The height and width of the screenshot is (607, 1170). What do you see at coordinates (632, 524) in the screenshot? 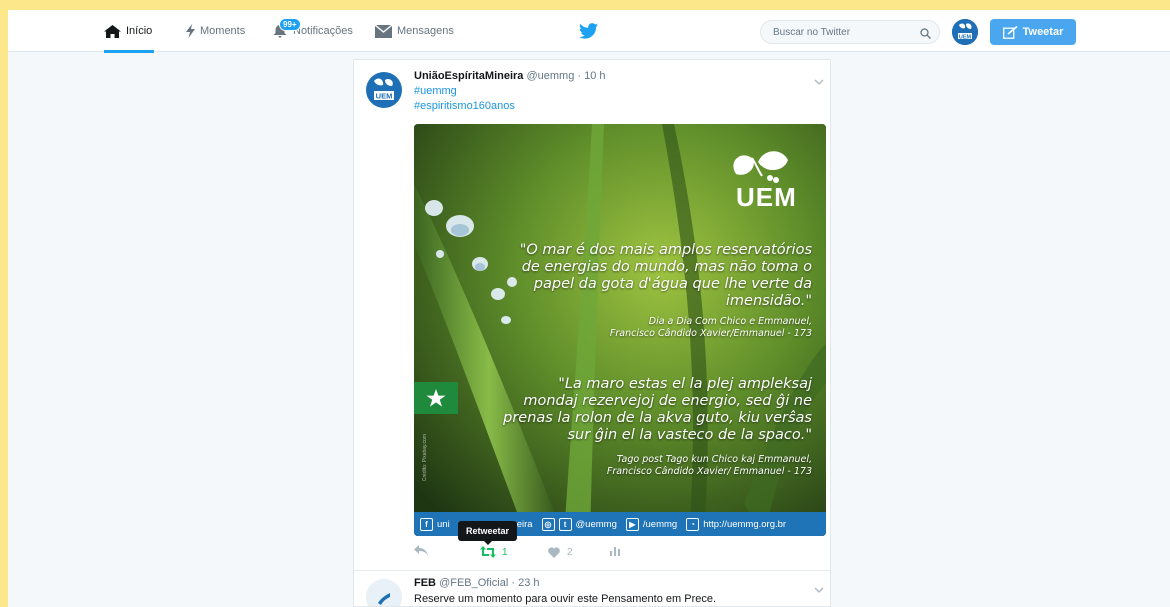
I see `youtube-icon: ▶` at bounding box center [632, 524].